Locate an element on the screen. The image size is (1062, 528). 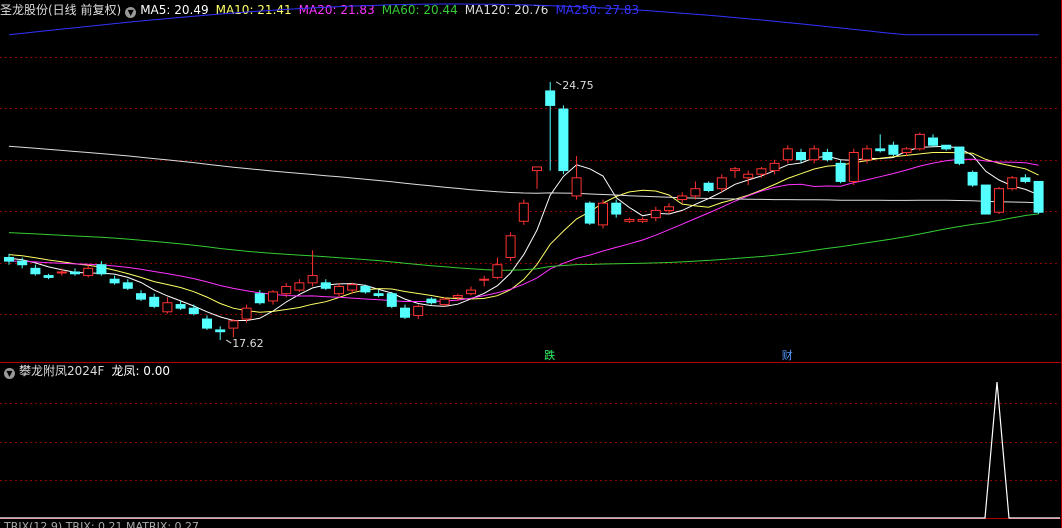
event-marker: 跌 is located at coordinates (549, 355).